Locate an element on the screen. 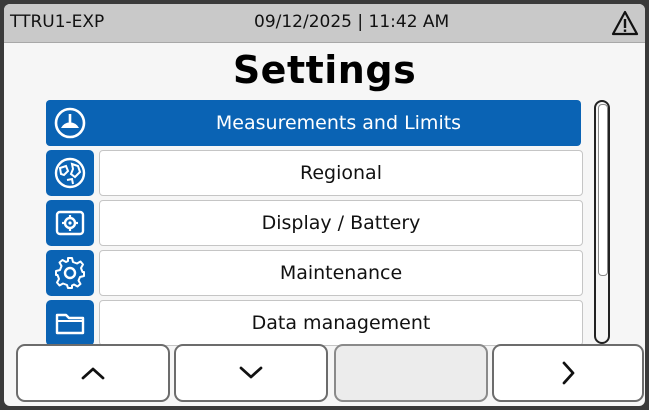 The width and height of the screenshot is (649, 410). menu-item-label: Maintenance is located at coordinates (341, 273).